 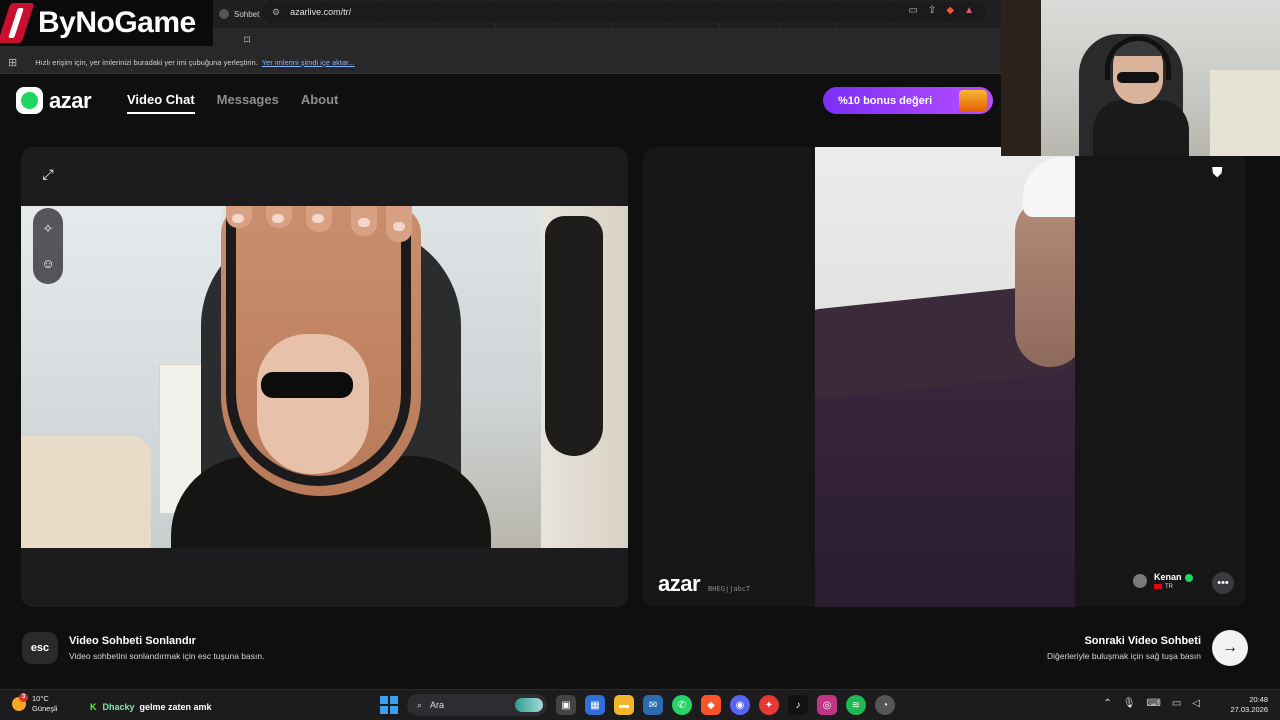 I want to click on bonus-text: %10 bonus değeri, so click(x=885, y=100).